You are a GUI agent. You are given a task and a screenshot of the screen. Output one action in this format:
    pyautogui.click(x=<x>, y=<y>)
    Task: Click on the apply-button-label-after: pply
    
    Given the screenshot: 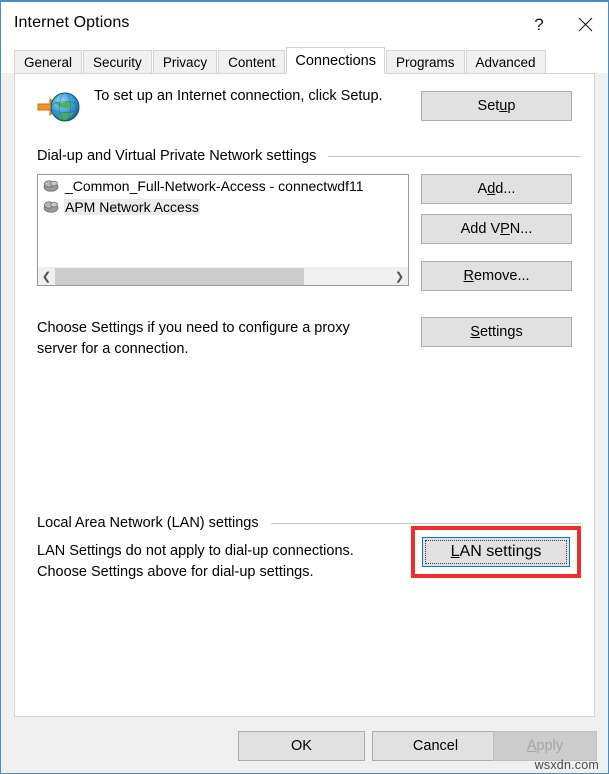 What is the action you would take?
    pyautogui.click(x=550, y=746)
    